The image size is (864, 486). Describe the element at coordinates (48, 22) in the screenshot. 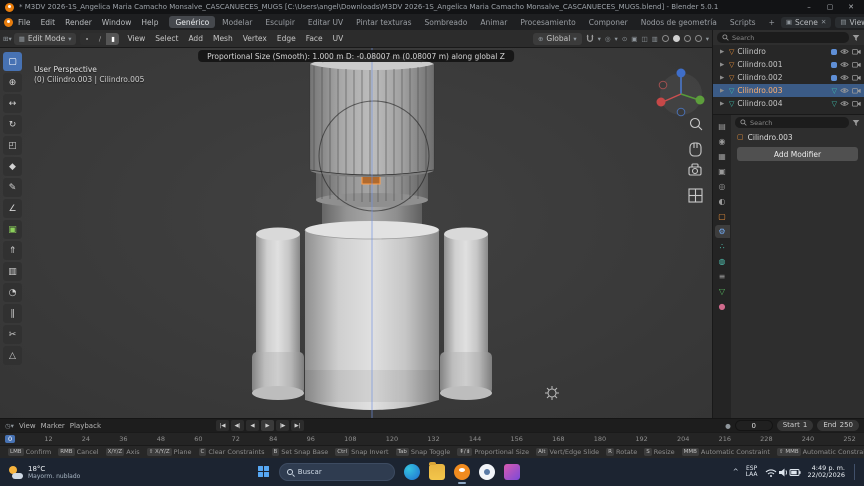

I see `menu-edit: Edit` at that location.